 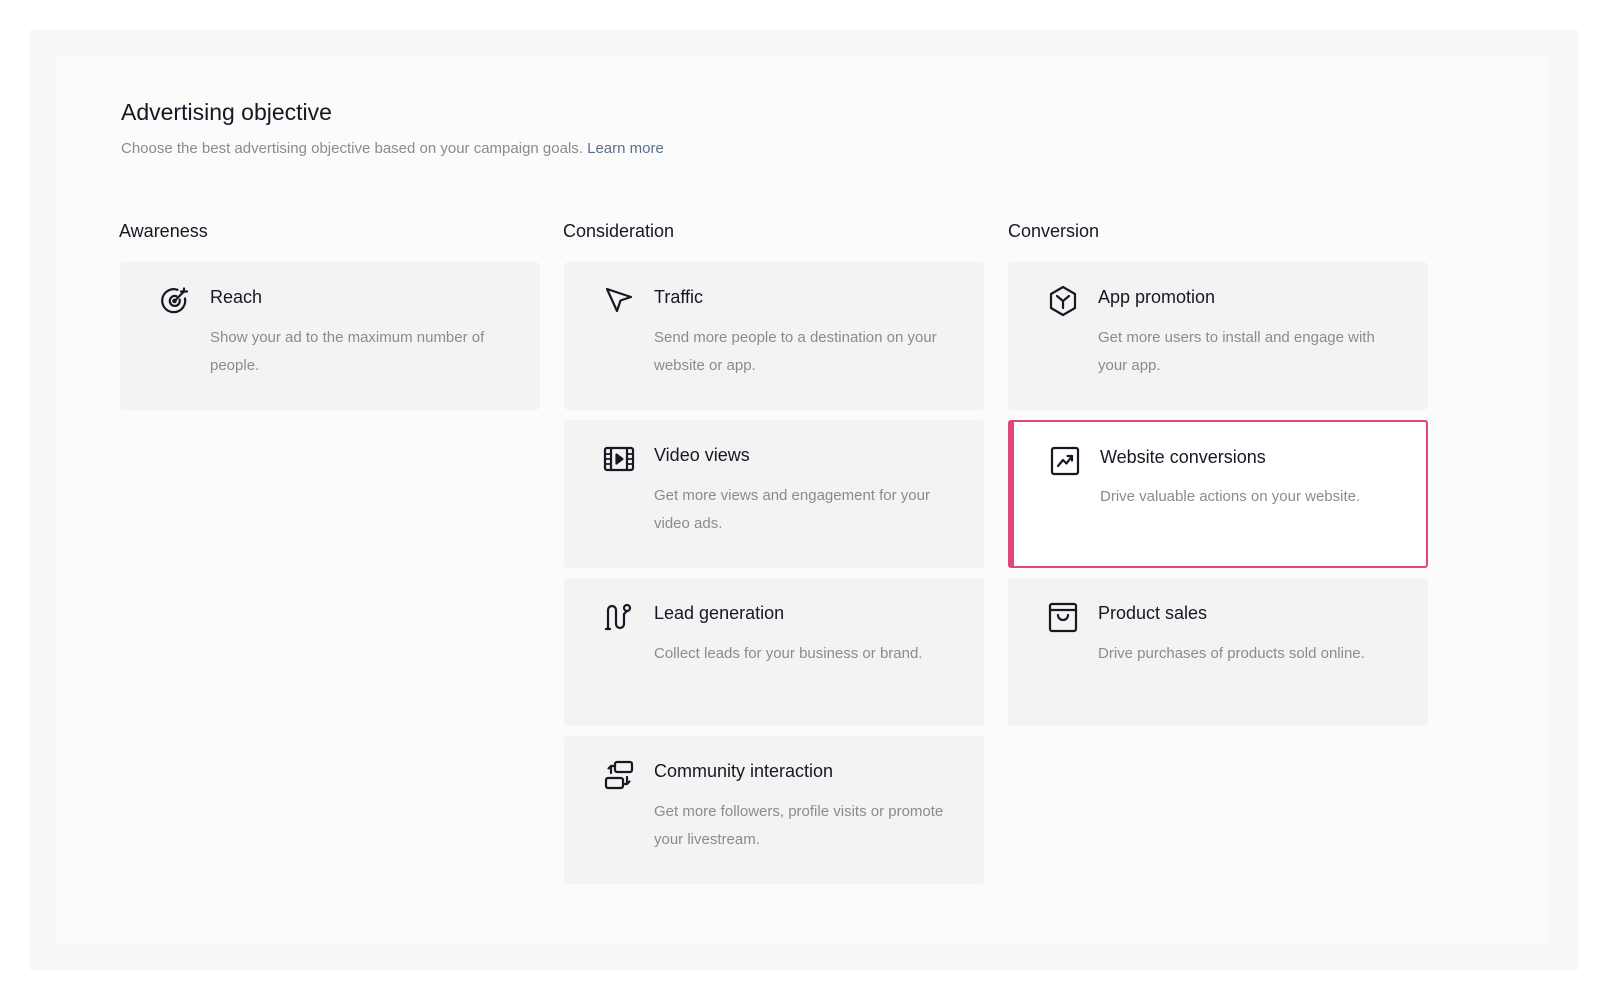 I want to click on learn-more-link: Learn more, so click(x=625, y=148).